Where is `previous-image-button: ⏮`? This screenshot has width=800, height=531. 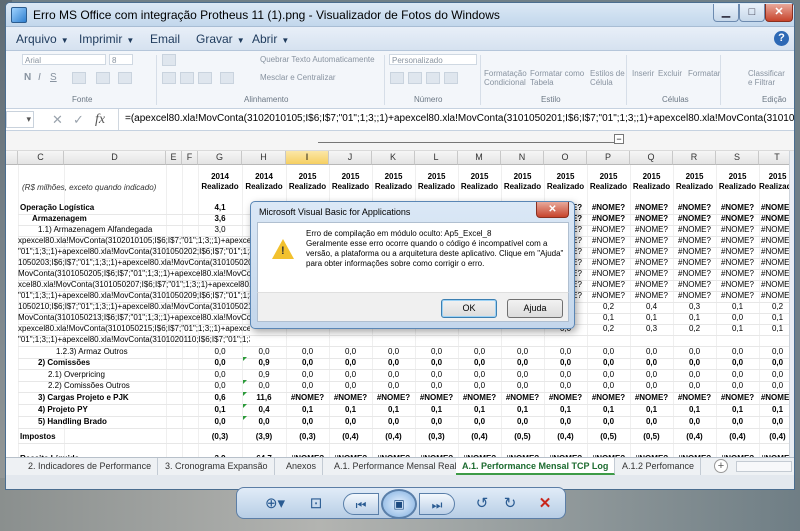
previous-image-button: ⏮ is located at coordinates (361, 504).